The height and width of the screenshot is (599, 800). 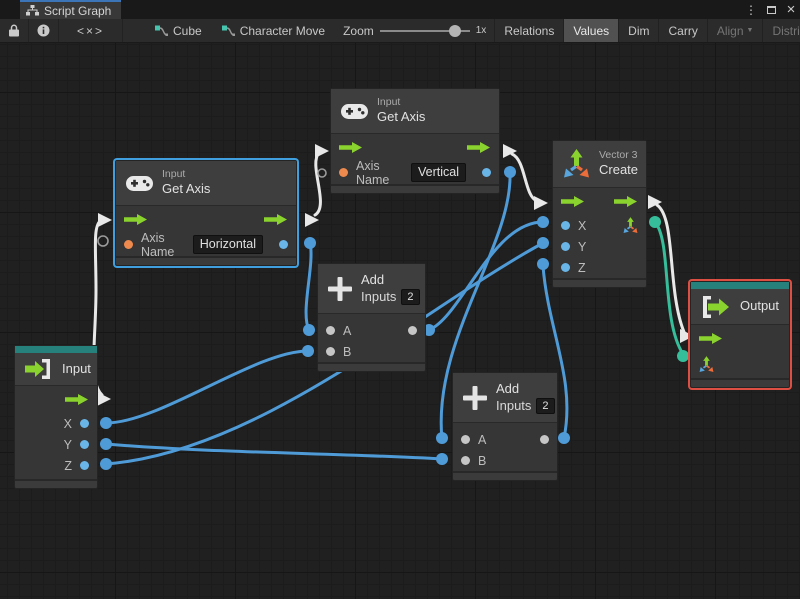 What do you see at coordinates (56, 417) in the screenshot?
I see `node-input: Input X Y Z` at bounding box center [56, 417].